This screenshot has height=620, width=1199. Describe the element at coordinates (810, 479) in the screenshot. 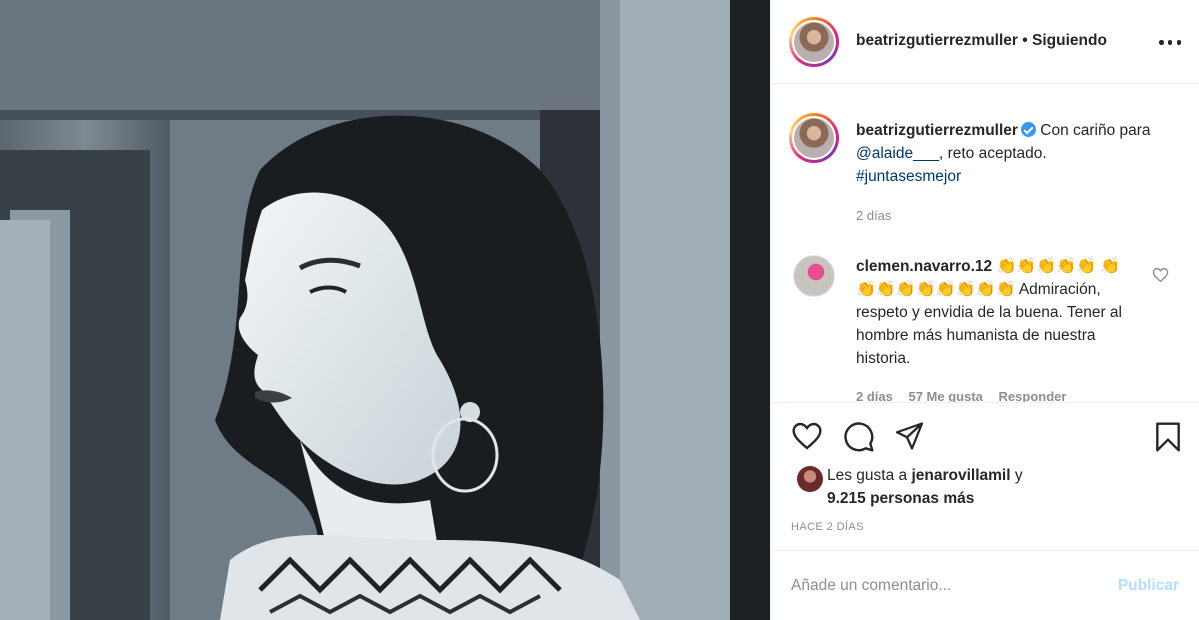

I see `liker-avatar` at that location.